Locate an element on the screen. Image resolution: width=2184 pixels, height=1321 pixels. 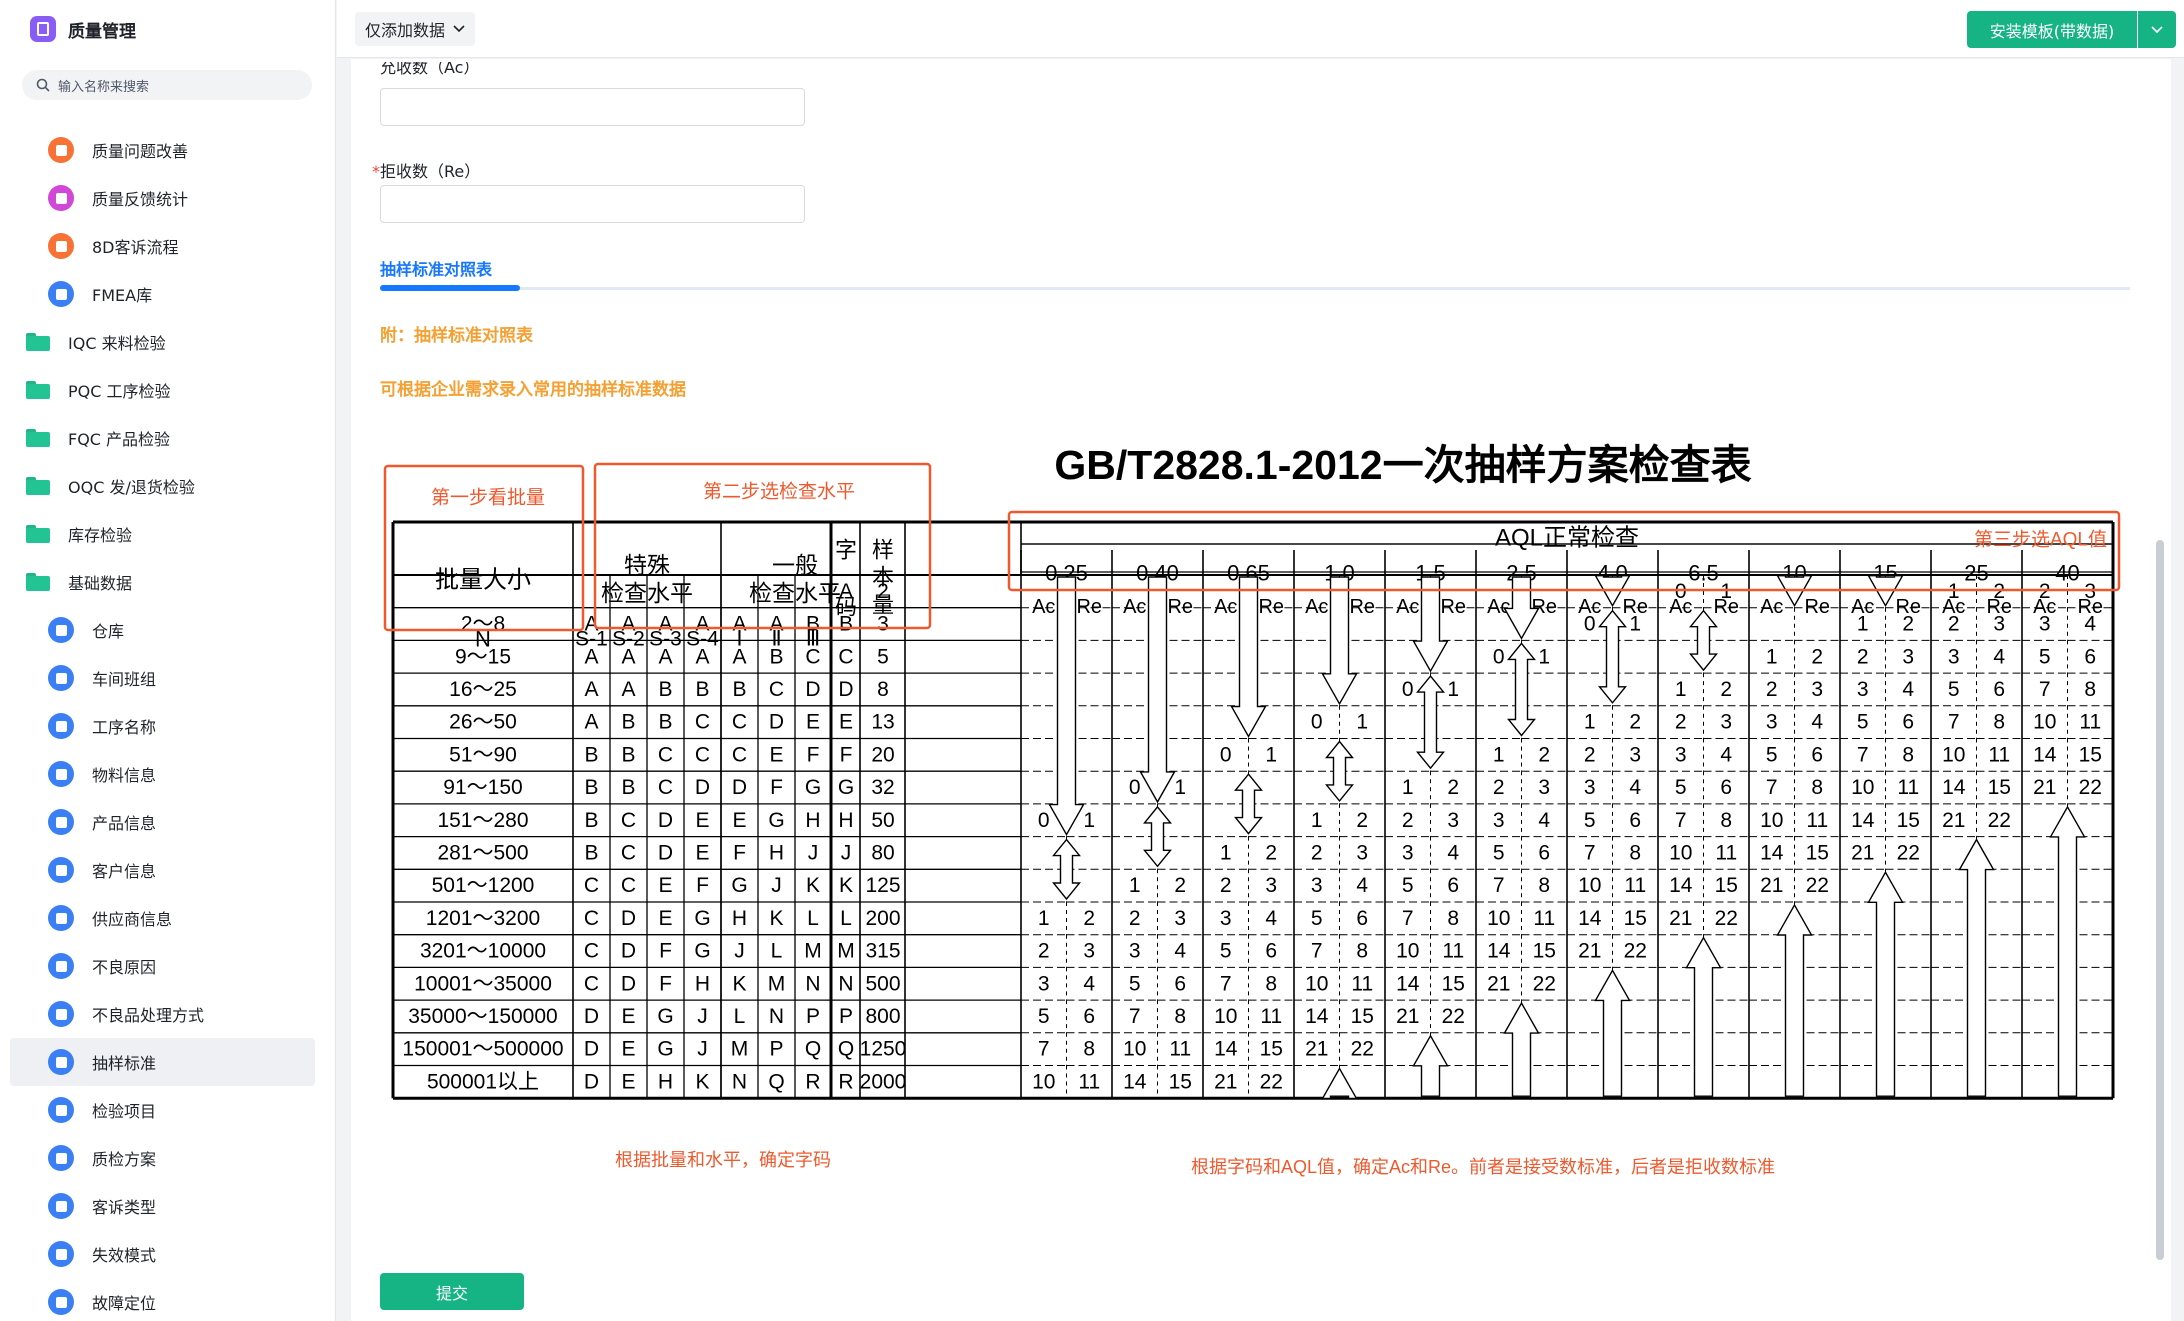
sidebar-item-7: OQC 发/退货检验 is located at coordinates (168, 486).